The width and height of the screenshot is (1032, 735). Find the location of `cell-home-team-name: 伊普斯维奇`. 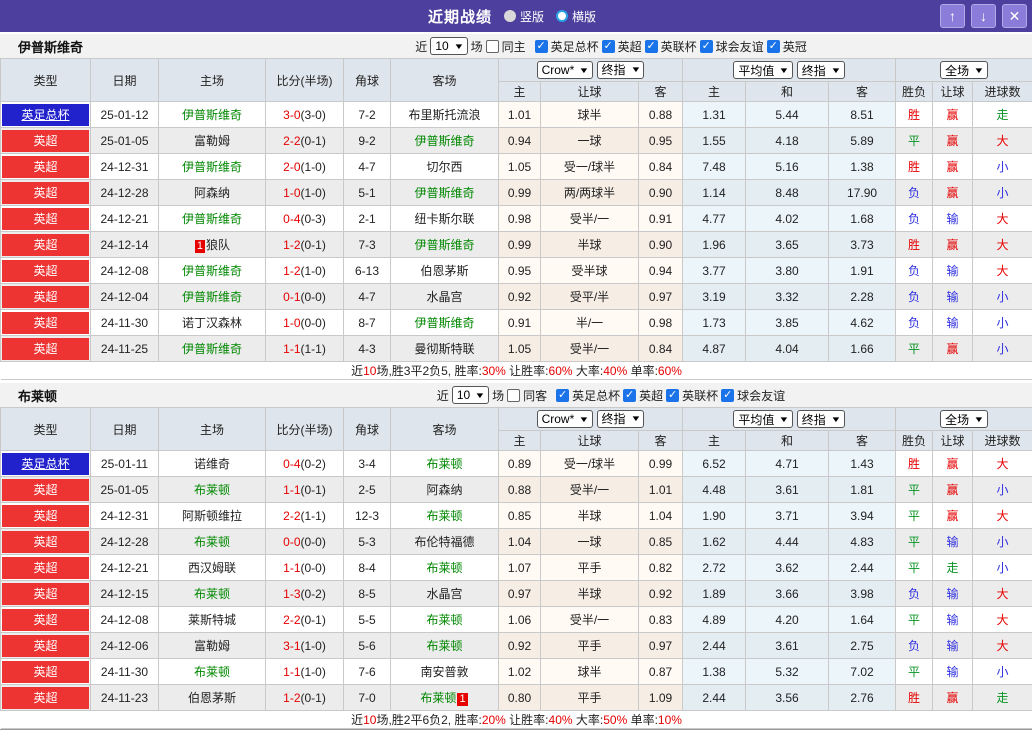

cell-home-team-name: 伊普斯维奇 is located at coordinates (211, 167).